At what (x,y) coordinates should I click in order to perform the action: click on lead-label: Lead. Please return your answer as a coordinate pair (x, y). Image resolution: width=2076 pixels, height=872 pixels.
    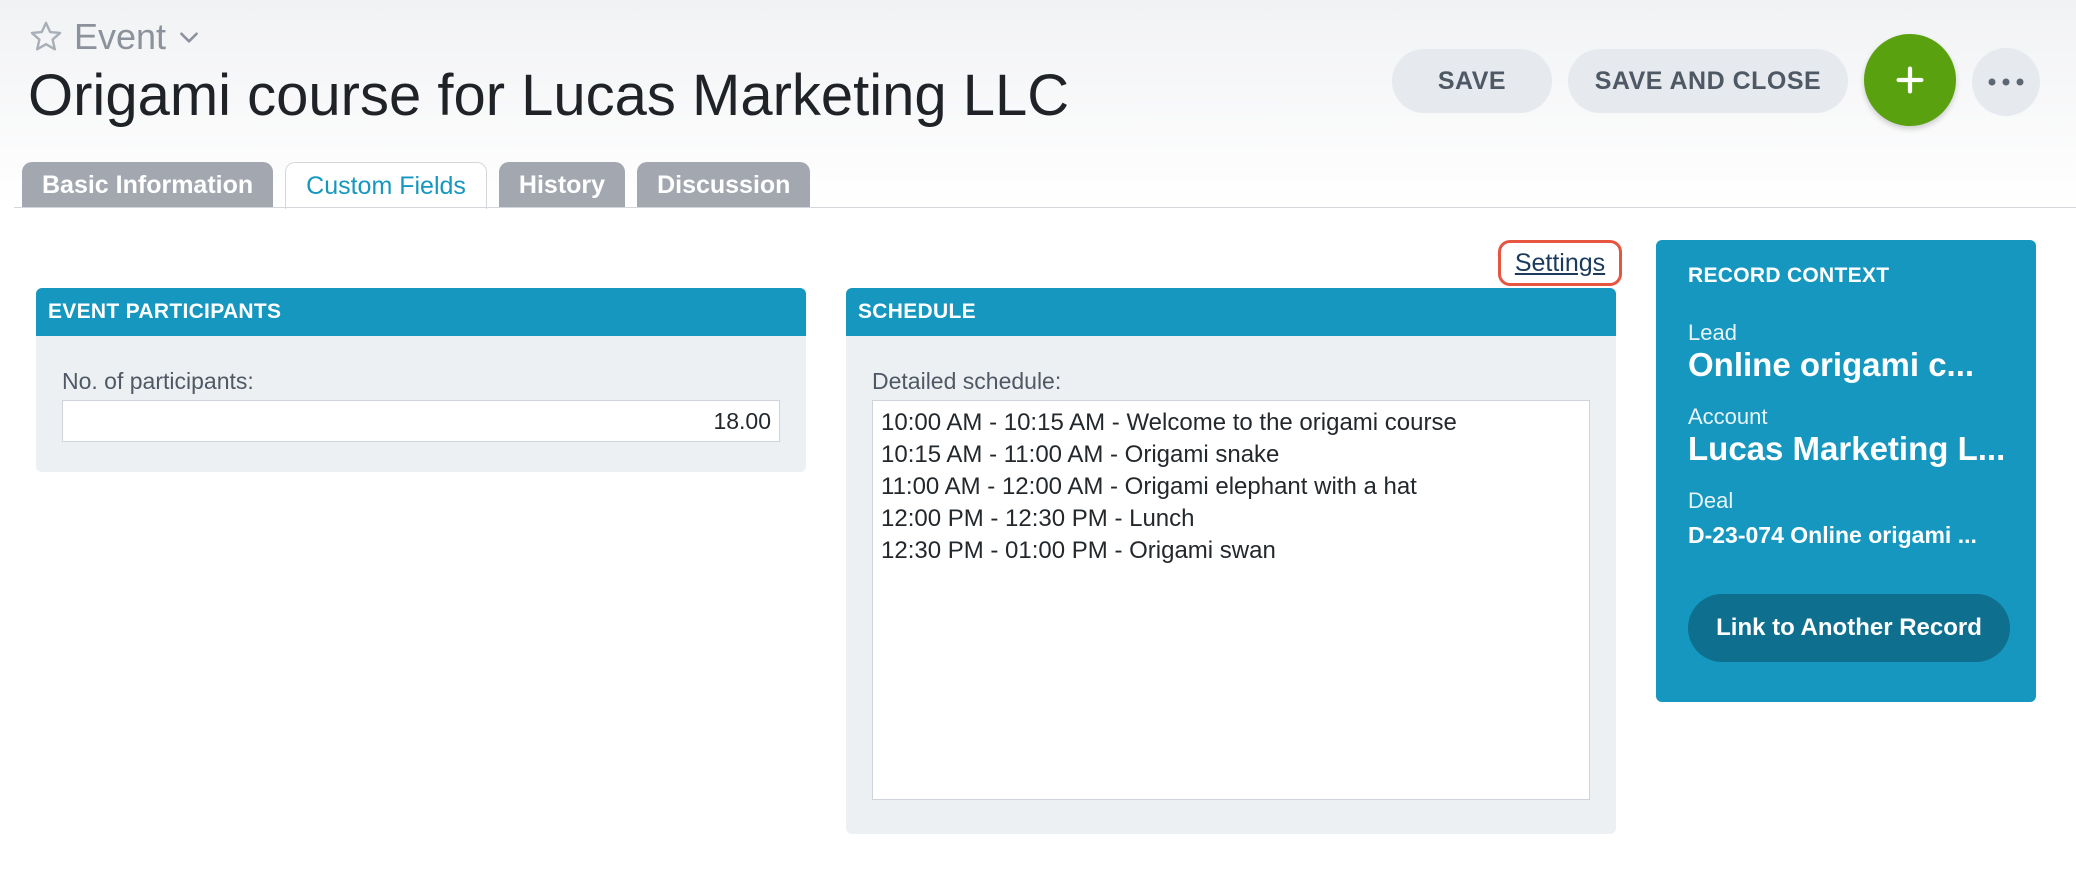
    Looking at the image, I should click on (1712, 332).